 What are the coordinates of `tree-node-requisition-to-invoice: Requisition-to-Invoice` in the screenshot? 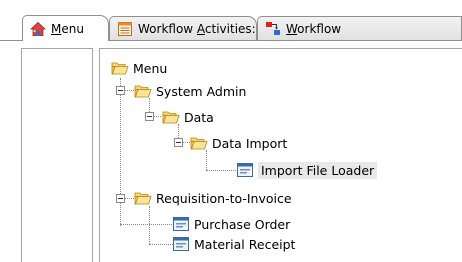 It's located at (213, 198).